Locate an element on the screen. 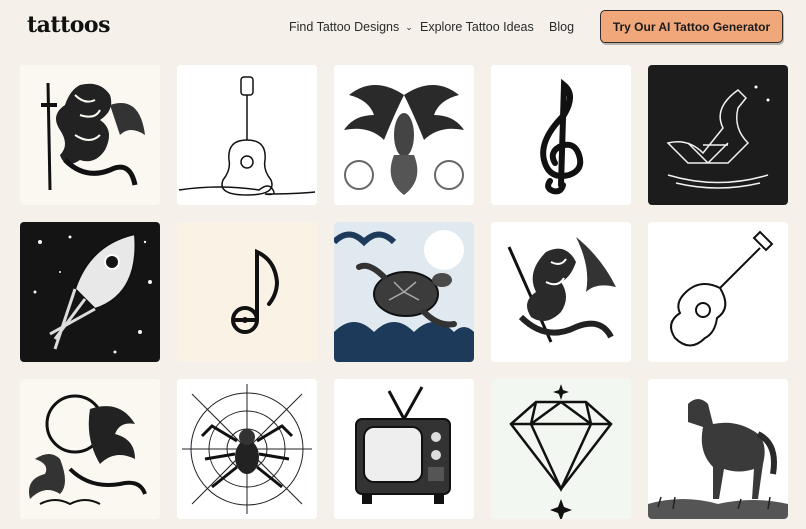 This screenshot has width=806, height=529. geometric-swan-image is located at coordinates (718, 135).